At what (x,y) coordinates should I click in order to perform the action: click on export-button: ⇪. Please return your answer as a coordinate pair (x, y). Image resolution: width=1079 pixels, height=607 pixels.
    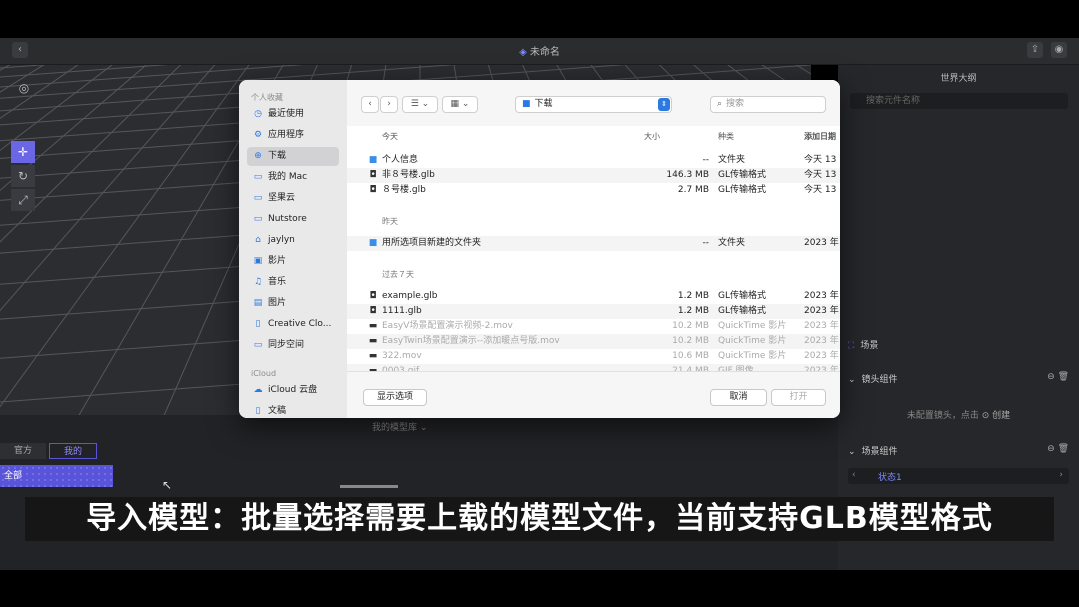
    Looking at the image, I should click on (1035, 50).